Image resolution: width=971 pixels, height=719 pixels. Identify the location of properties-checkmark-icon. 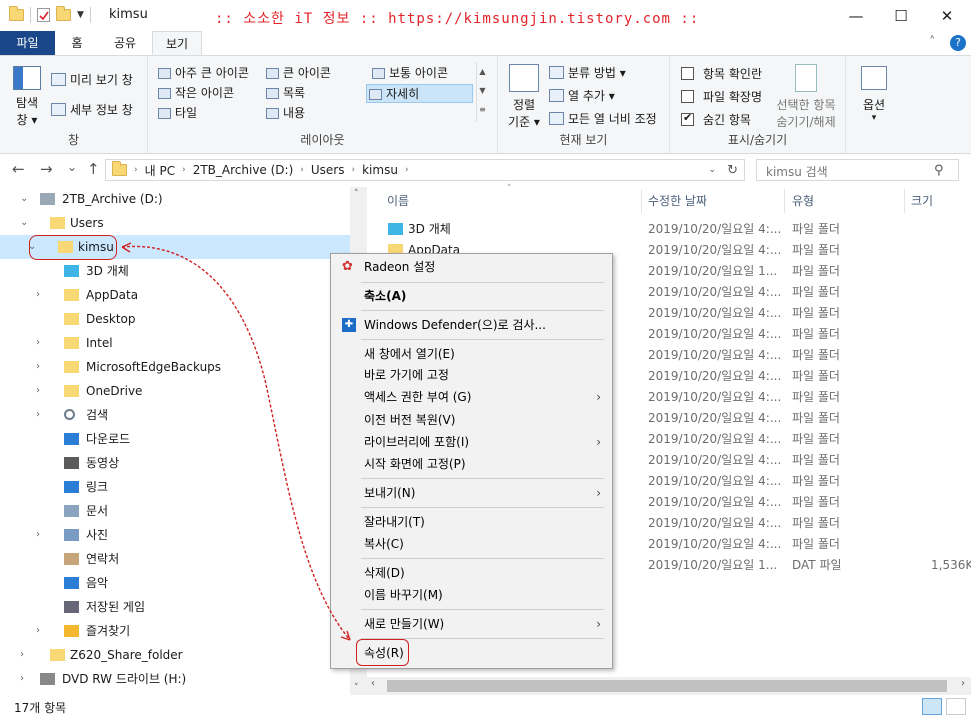
(43, 15).